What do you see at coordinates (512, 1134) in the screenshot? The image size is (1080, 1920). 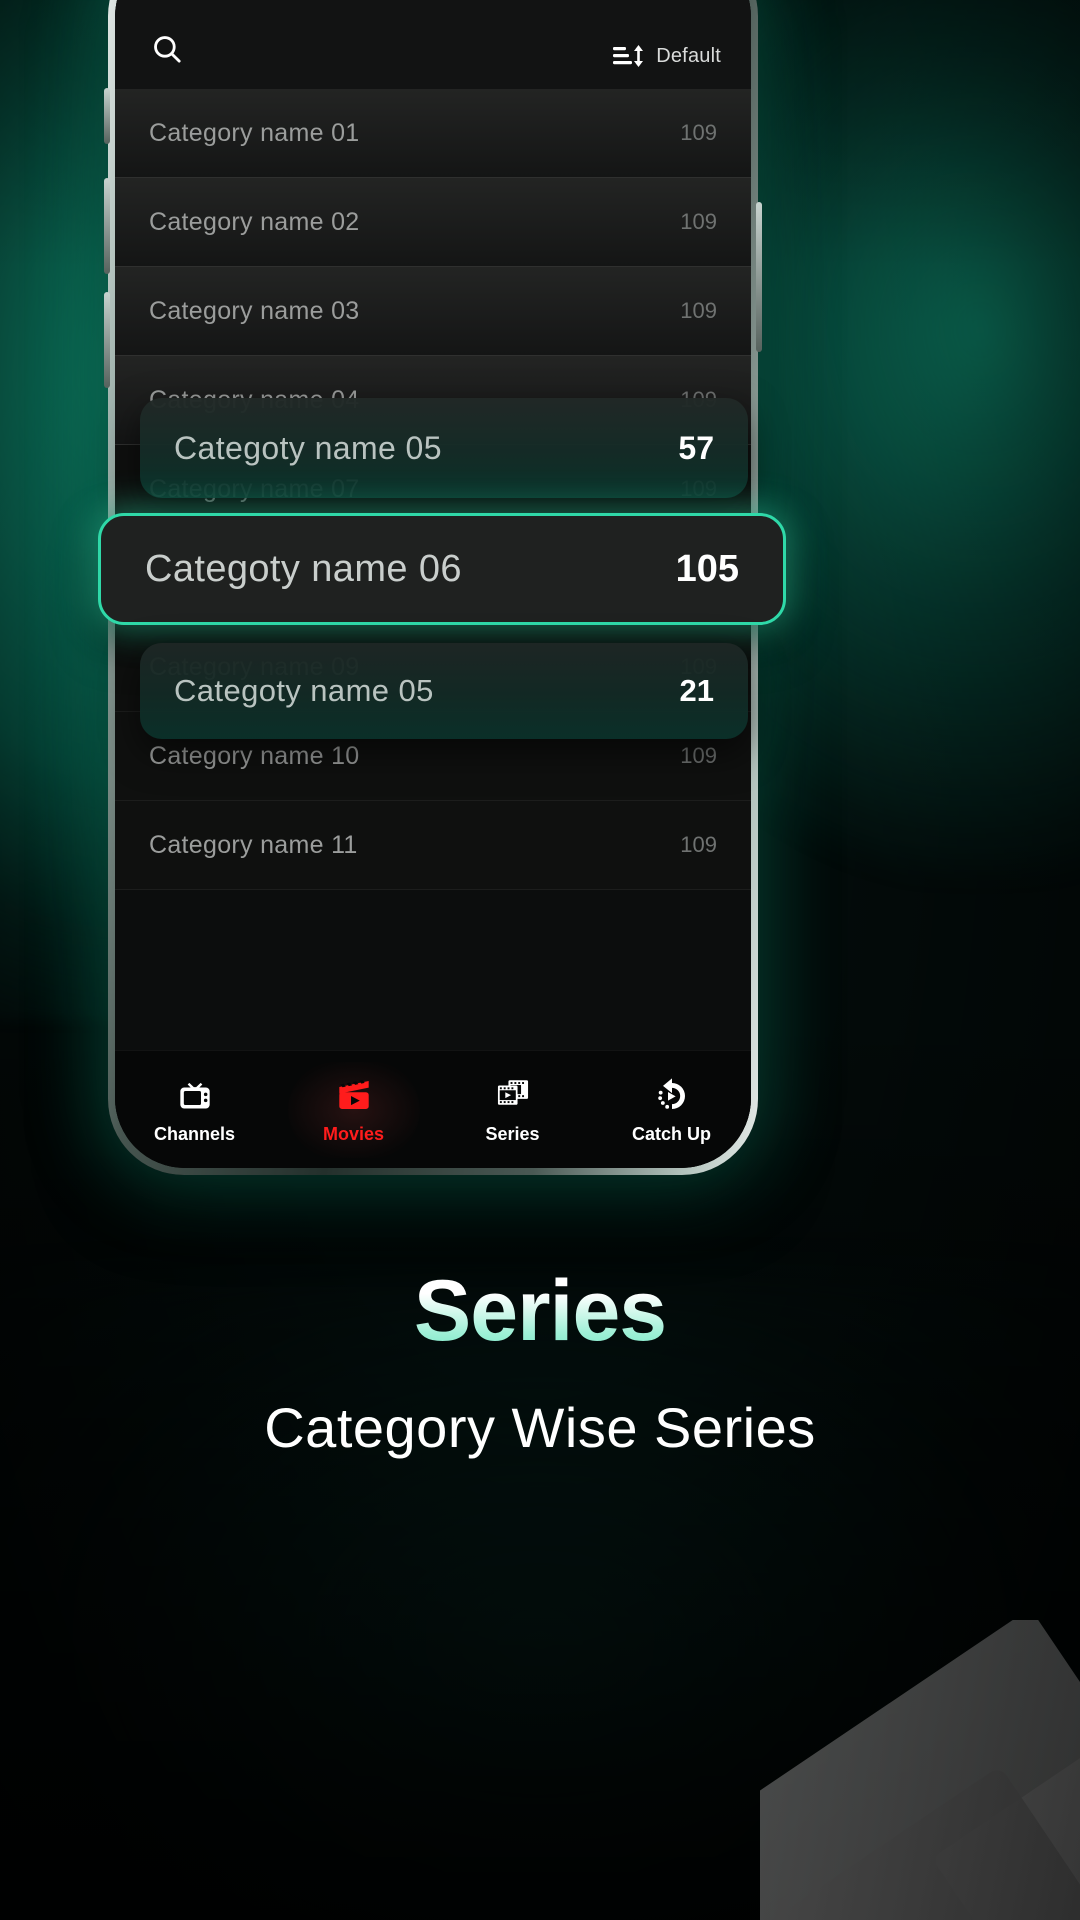 I see `nav-label: Series` at bounding box center [512, 1134].